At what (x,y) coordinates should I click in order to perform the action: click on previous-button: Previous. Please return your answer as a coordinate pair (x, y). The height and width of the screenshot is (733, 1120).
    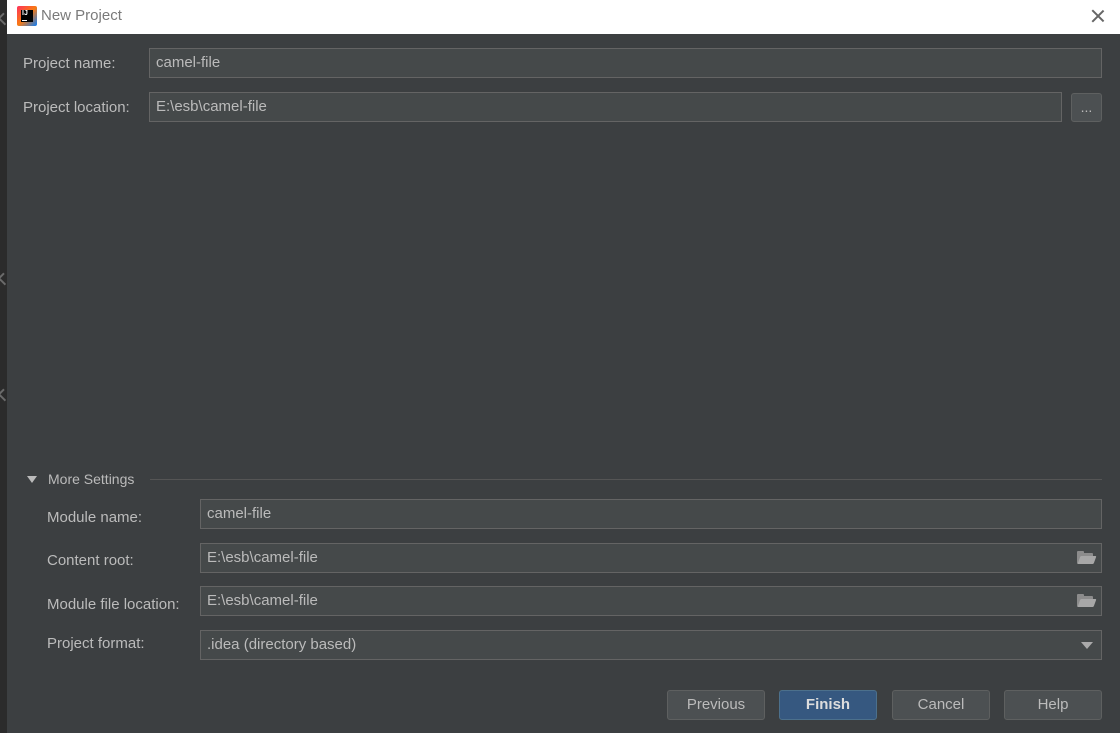
    Looking at the image, I should click on (716, 705).